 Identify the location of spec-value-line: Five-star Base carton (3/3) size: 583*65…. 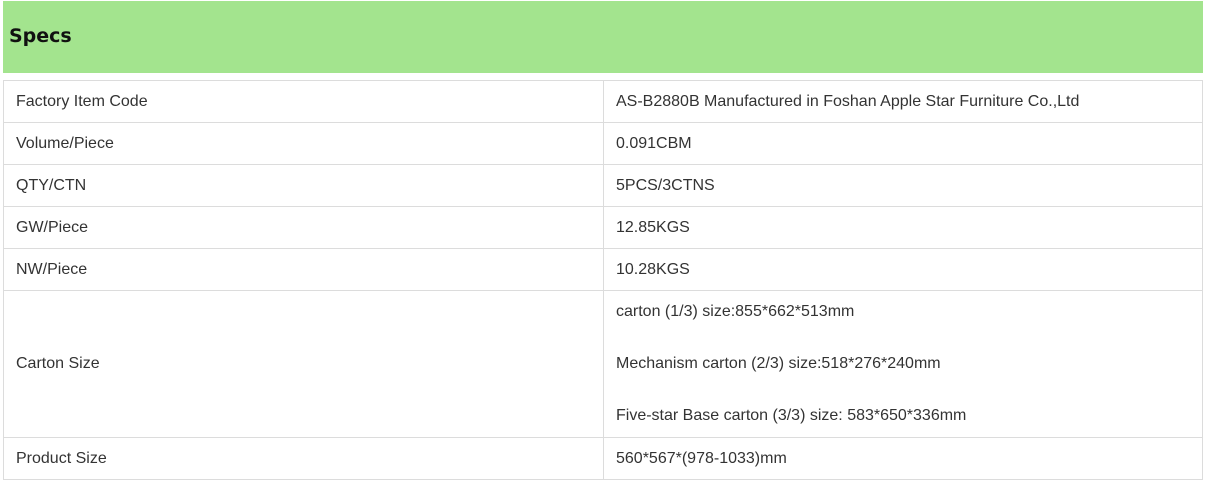
(791, 415).